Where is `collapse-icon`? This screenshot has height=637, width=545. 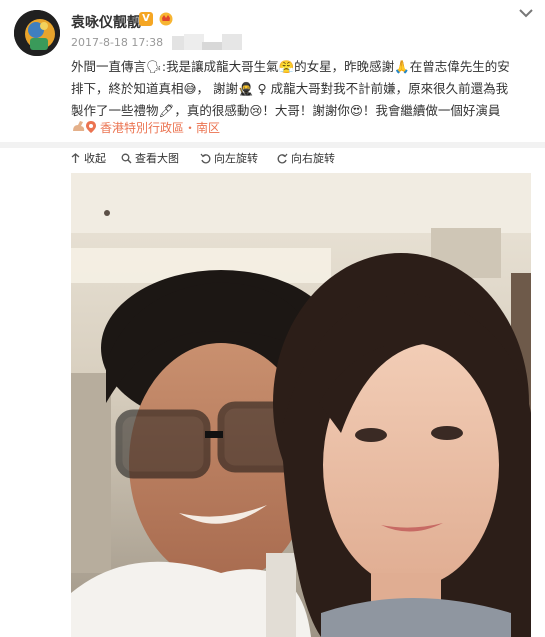 collapse-icon is located at coordinates (75, 158).